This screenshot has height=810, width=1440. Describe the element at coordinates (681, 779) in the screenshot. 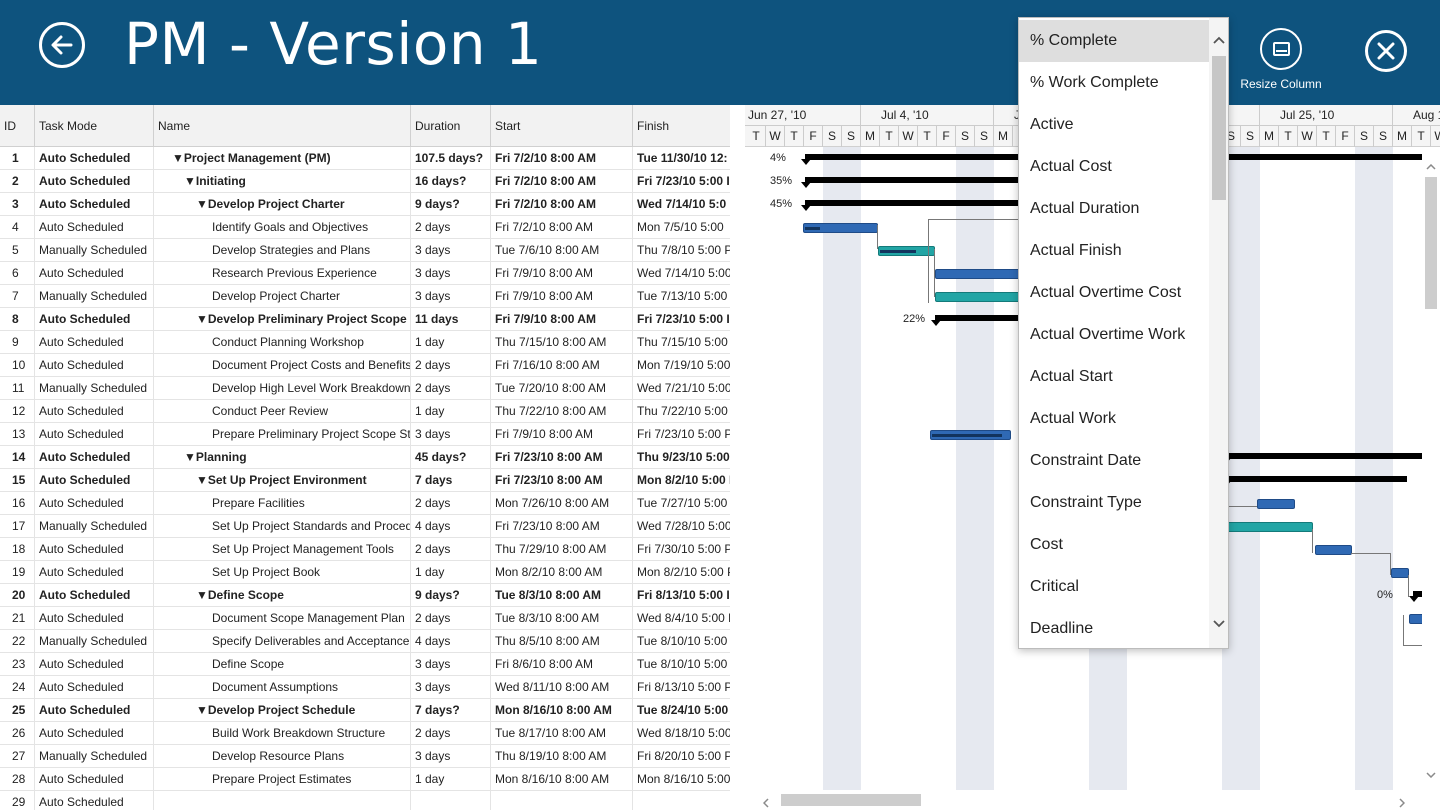

I see `cell-finish: Mon 8/16/10 5:00` at that location.